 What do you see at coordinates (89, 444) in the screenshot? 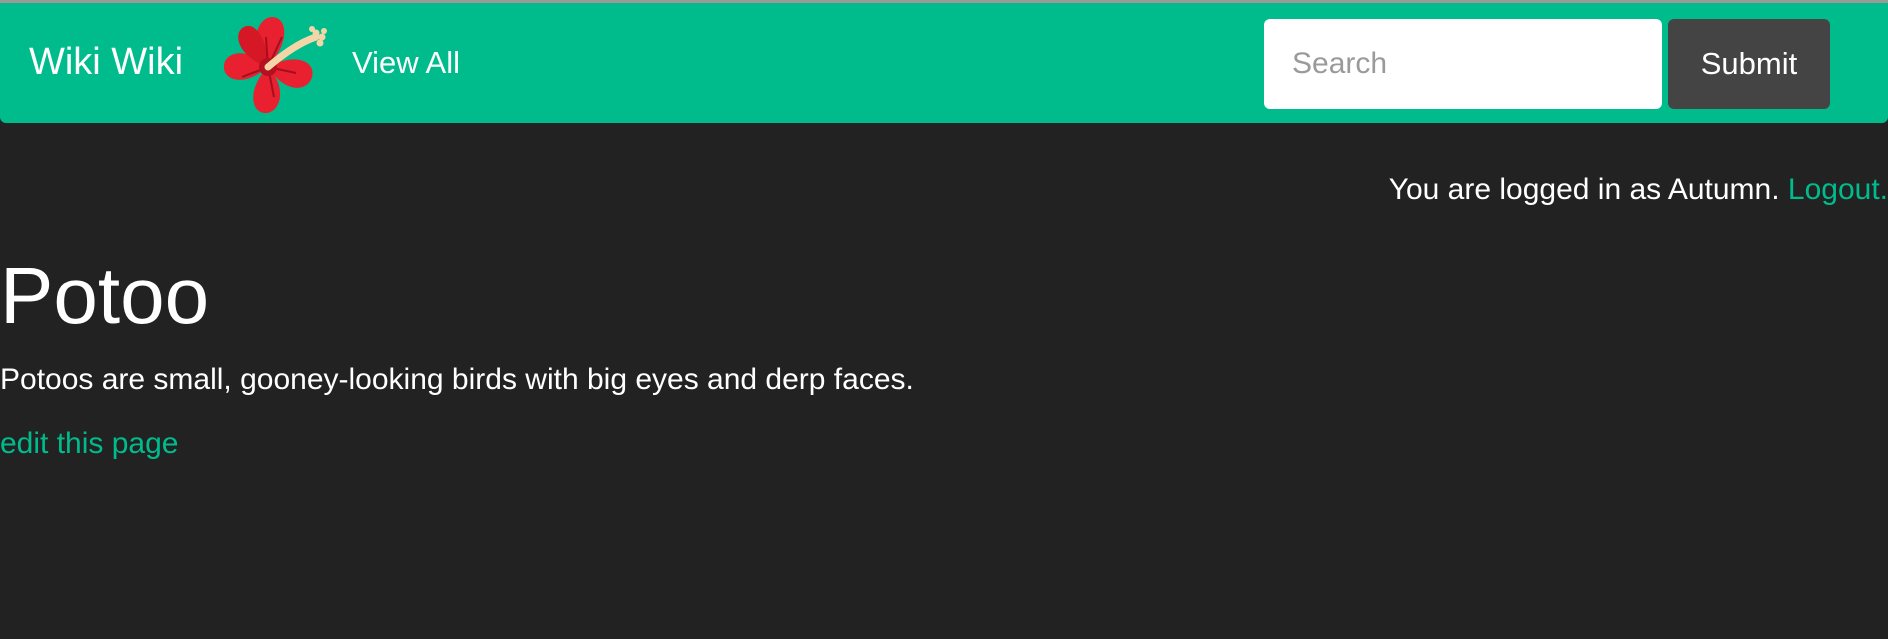
I see `edit-page-link: edit this page` at bounding box center [89, 444].